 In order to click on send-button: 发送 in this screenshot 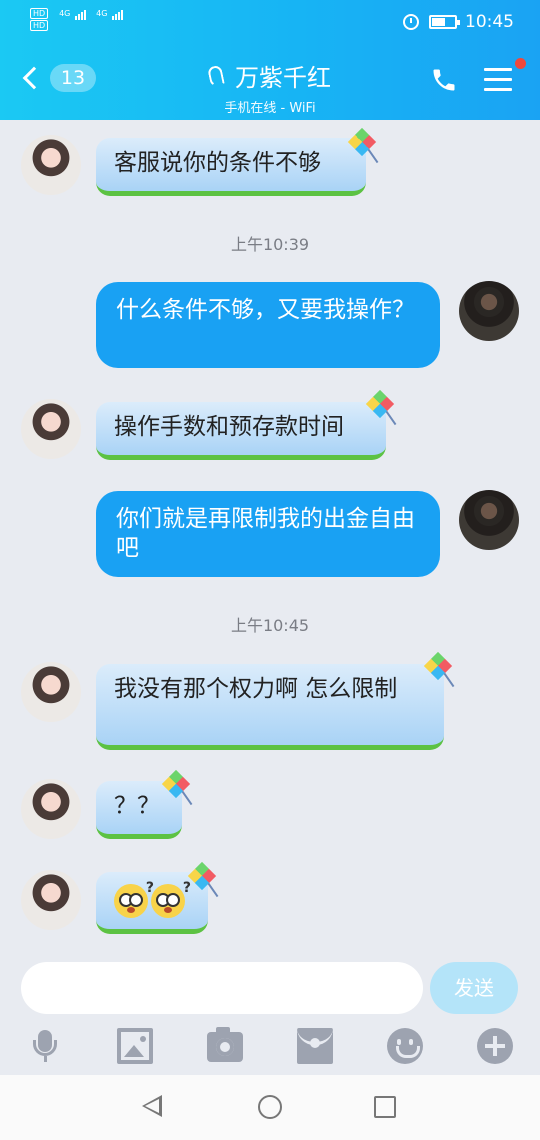, I will do `click(474, 988)`.